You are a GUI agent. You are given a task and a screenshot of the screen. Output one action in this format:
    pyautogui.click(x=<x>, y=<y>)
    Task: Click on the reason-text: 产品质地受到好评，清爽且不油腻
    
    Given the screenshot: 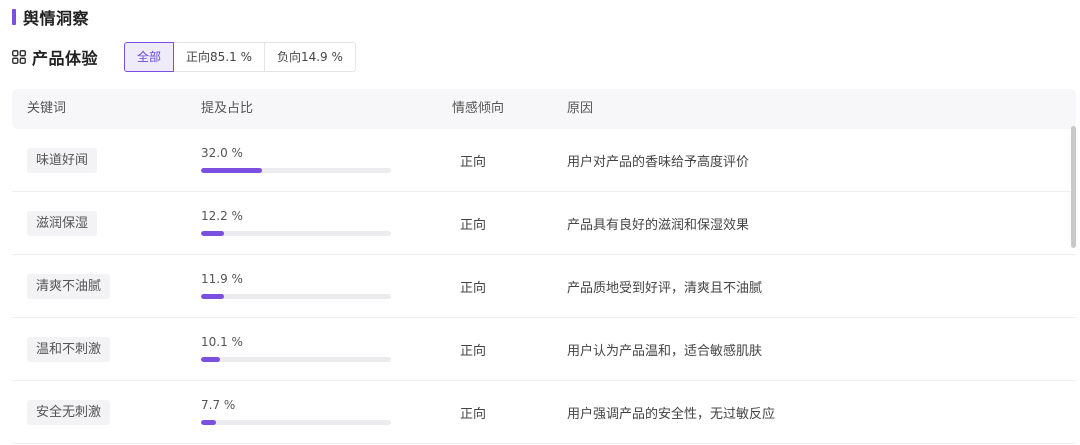 What is the action you would take?
    pyautogui.click(x=665, y=288)
    